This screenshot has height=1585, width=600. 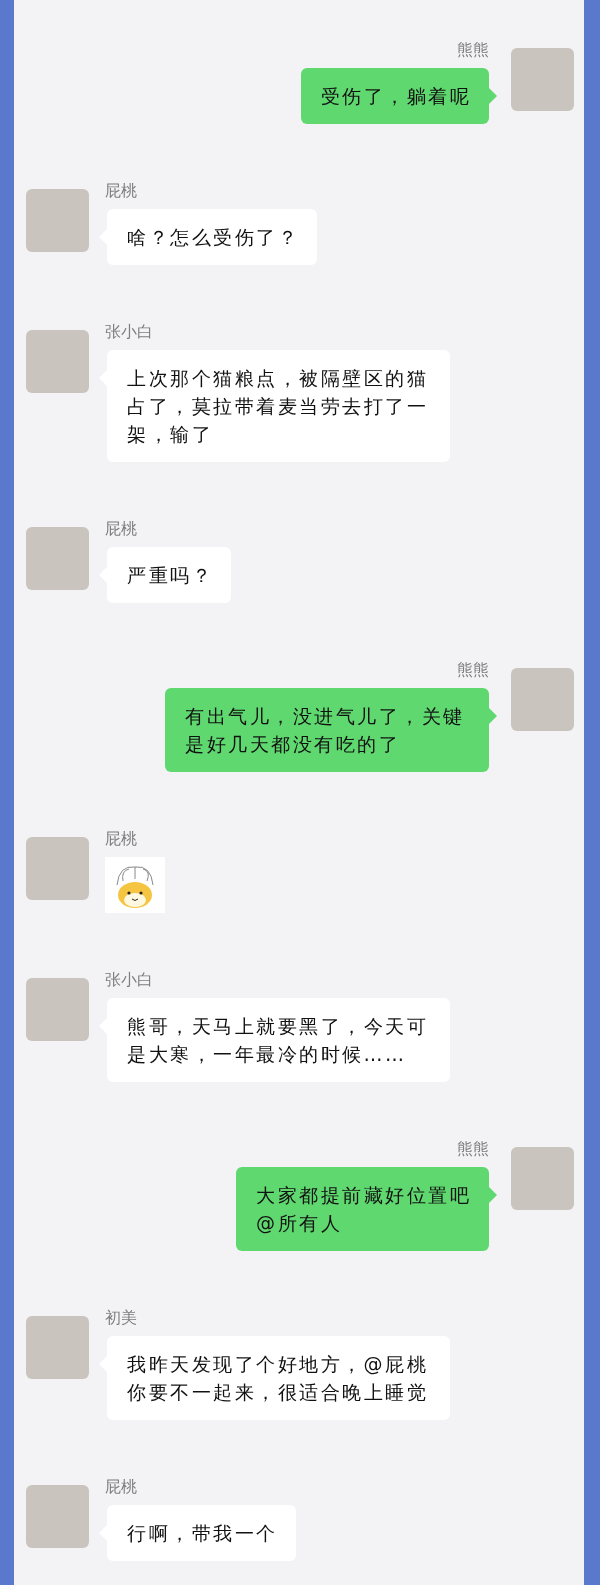 I want to click on sender-name: 初美, so click(x=121, y=1318).